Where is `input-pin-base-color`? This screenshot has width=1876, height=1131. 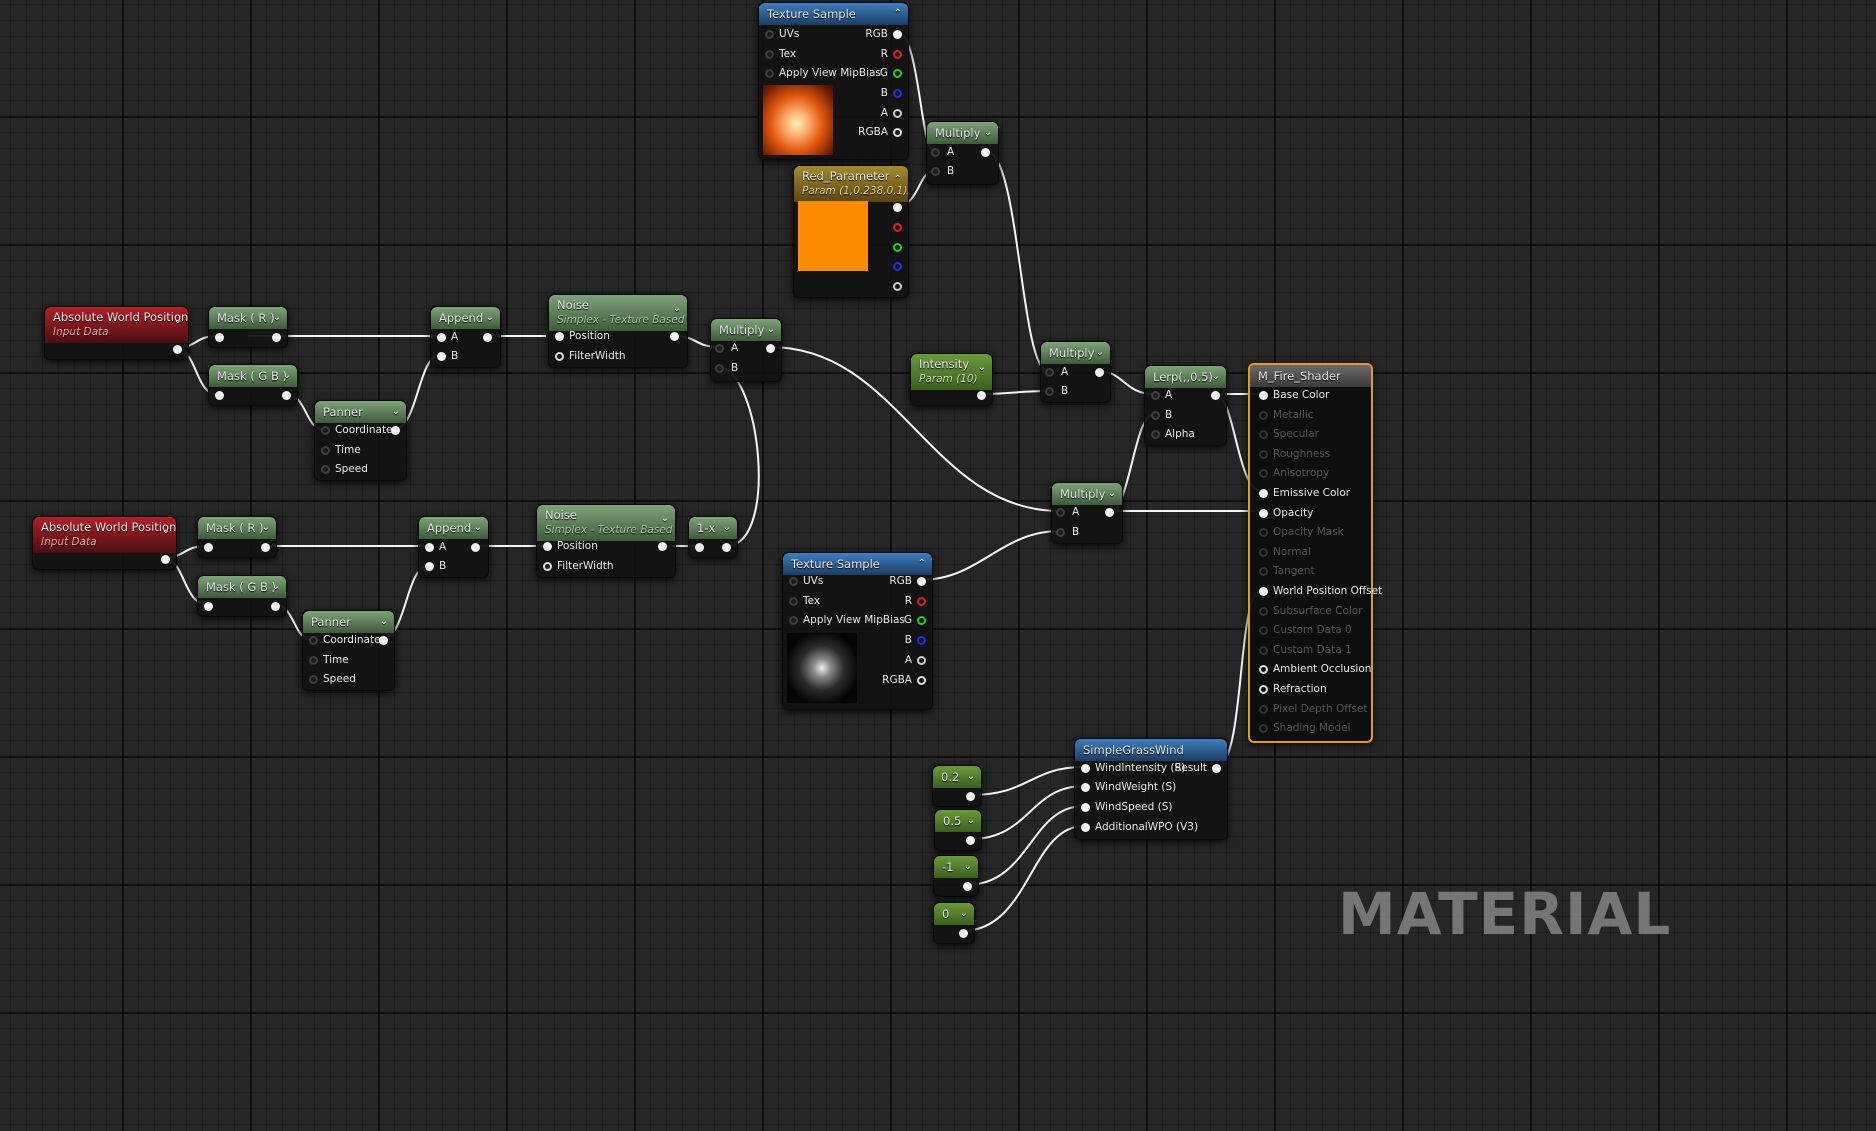
input-pin-base-color is located at coordinates (1263, 395).